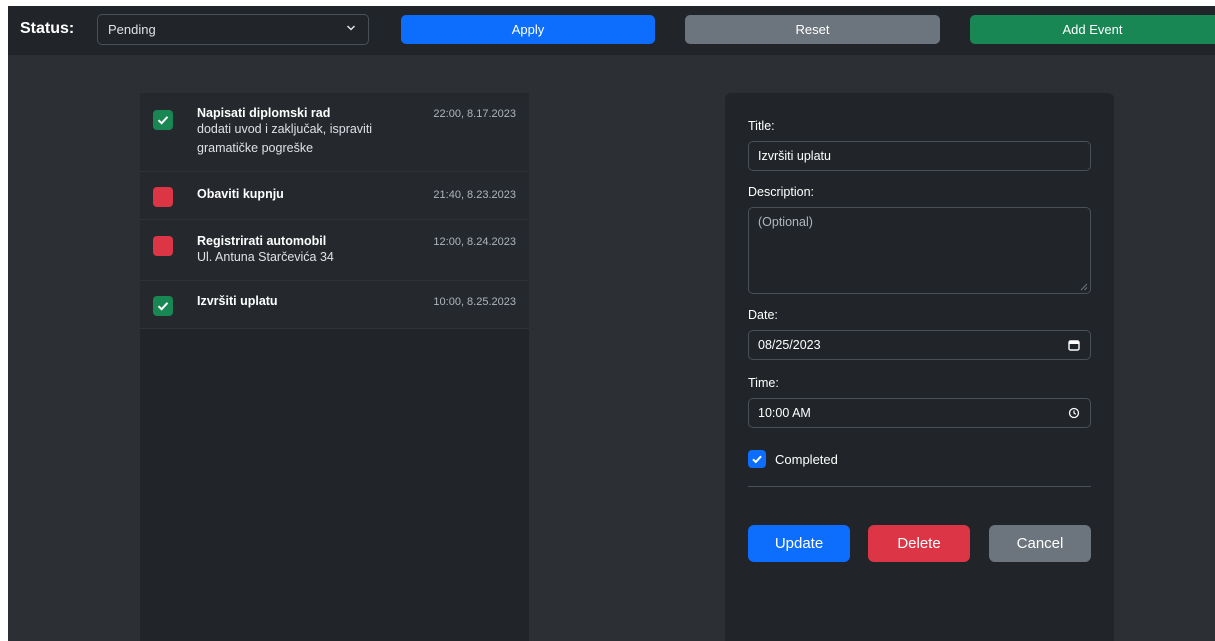 The height and width of the screenshot is (641, 1215). Describe the element at coordinates (919, 156) in the screenshot. I see `title-input: Izvršiti uplatu` at that location.